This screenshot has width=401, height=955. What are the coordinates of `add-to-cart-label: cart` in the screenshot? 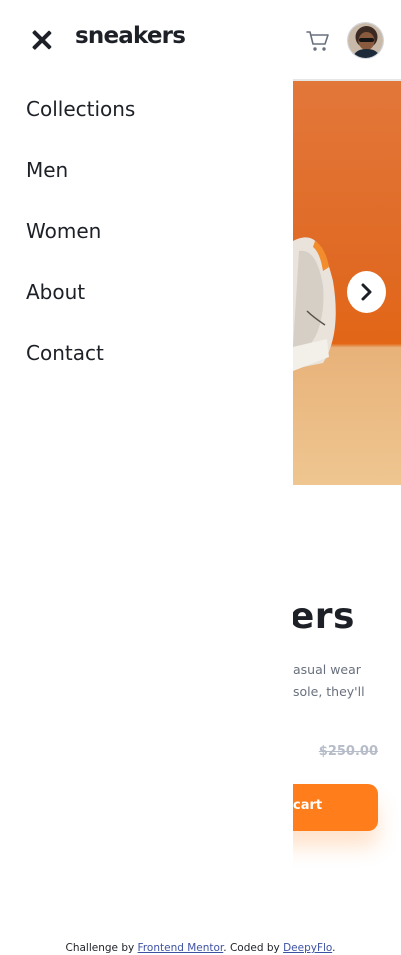 It's located at (308, 805).